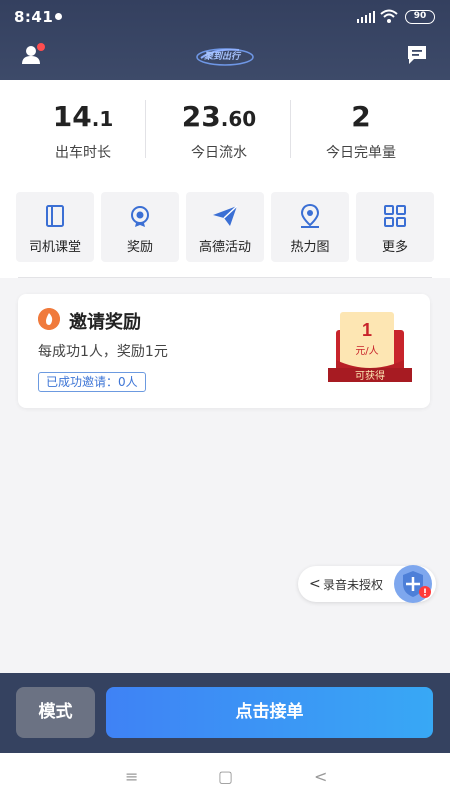 The width and height of the screenshot is (450, 800). What do you see at coordinates (361, 116) in the screenshot?
I see `stat-value: 2` at bounding box center [361, 116].